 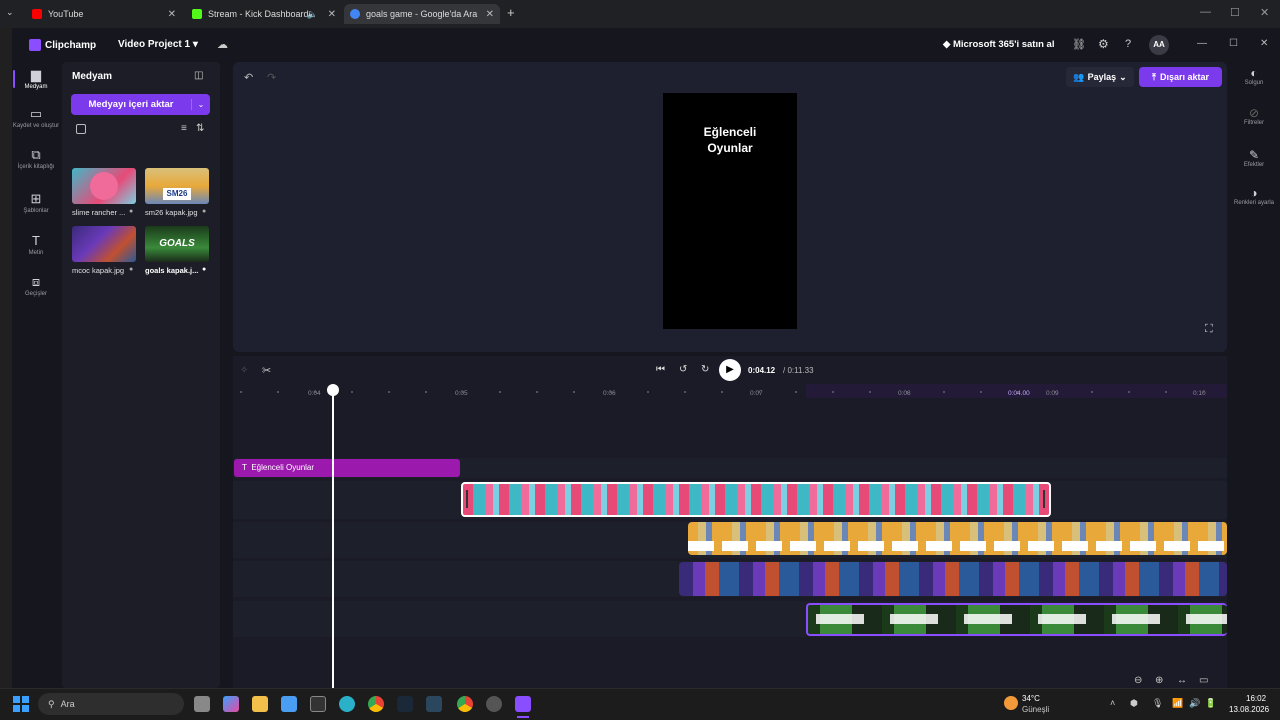 I want to click on app-close-icon: ✕, so click(x=1264, y=43).